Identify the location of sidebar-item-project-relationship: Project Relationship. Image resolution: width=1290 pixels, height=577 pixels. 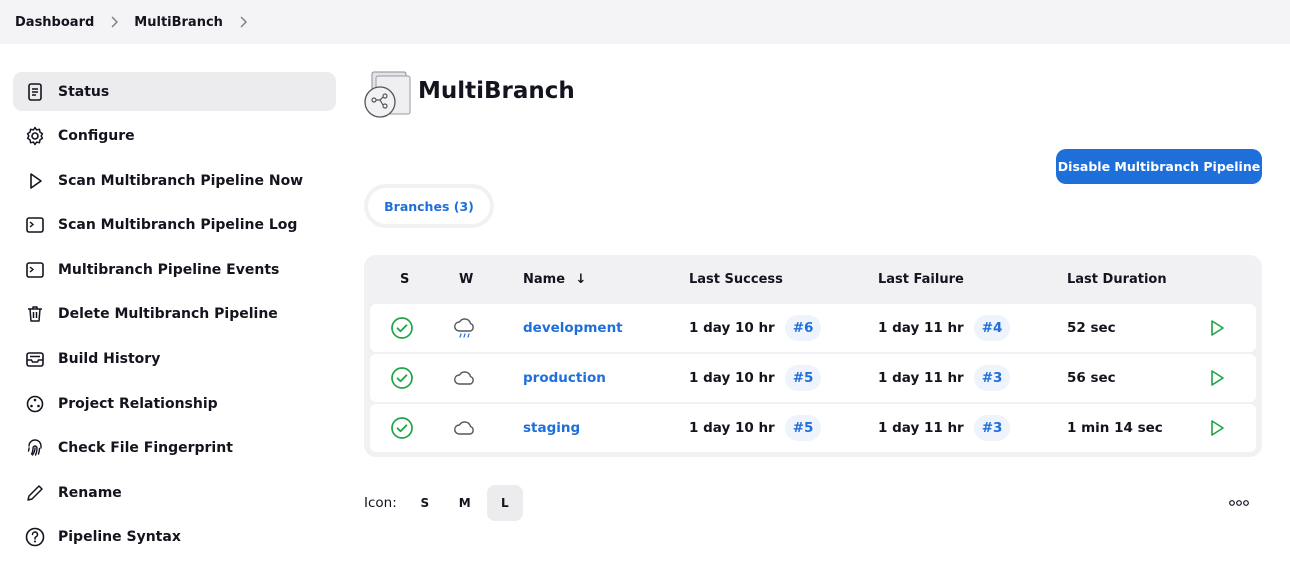
(174, 403).